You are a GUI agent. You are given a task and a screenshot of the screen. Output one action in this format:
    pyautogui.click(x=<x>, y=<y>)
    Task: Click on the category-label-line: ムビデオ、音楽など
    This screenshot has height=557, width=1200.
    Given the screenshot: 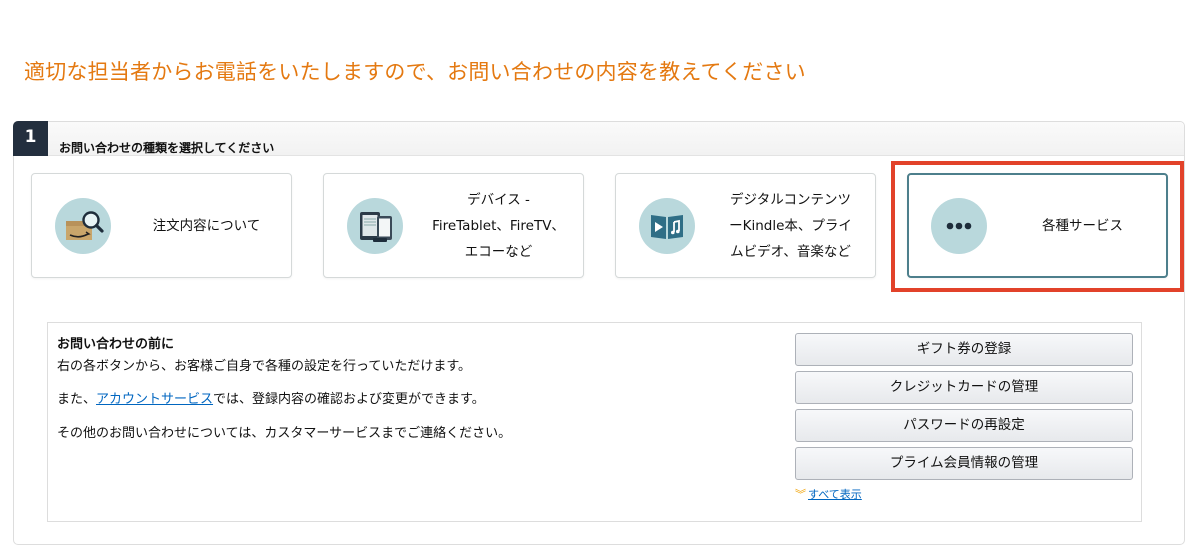 What is the action you would take?
    pyautogui.click(x=790, y=251)
    